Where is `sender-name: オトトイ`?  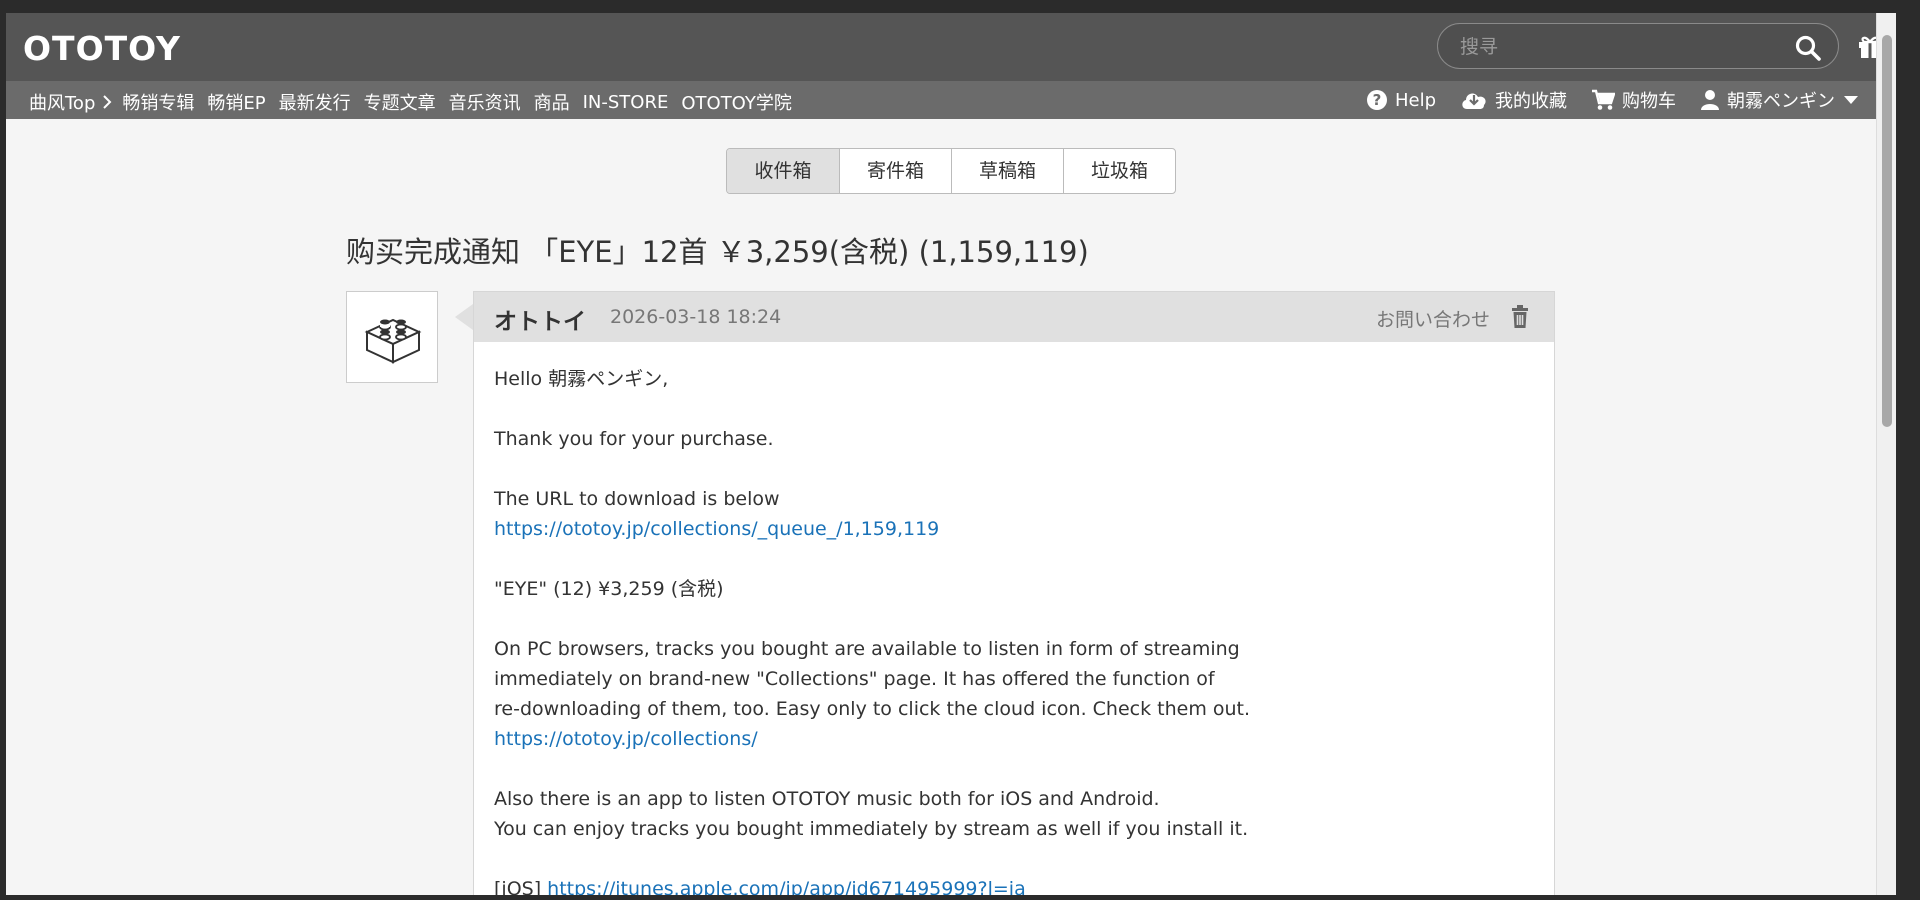
sender-name: オトトイ is located at coordinates (540, 322).